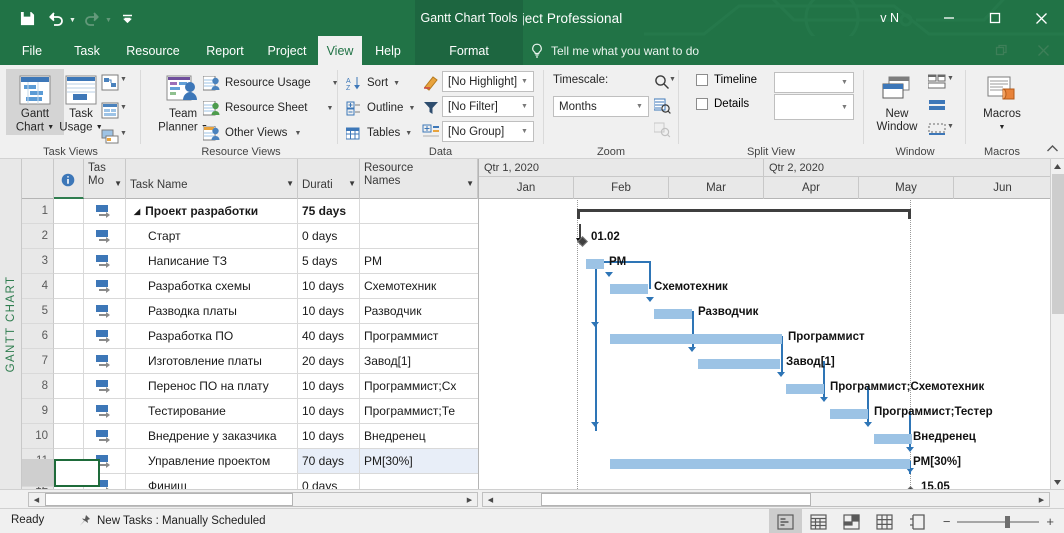 The height and width of the screenshot is (533, 1064). Describe the element at coordinates (87, 50) in the screenshot. I see `tab-task: Task` at that location.